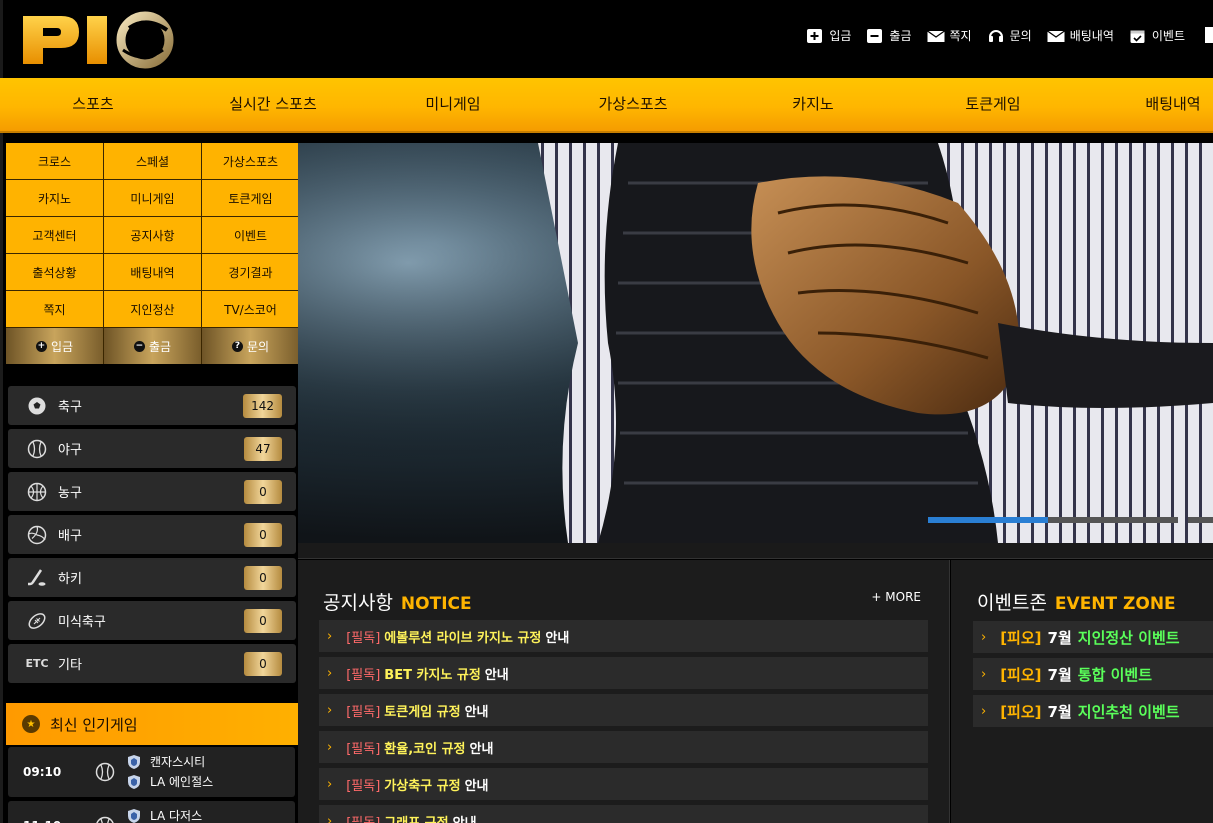 The image size is (1213, 823). I want to click on top-link-label: 문의, so click(1020, 36).